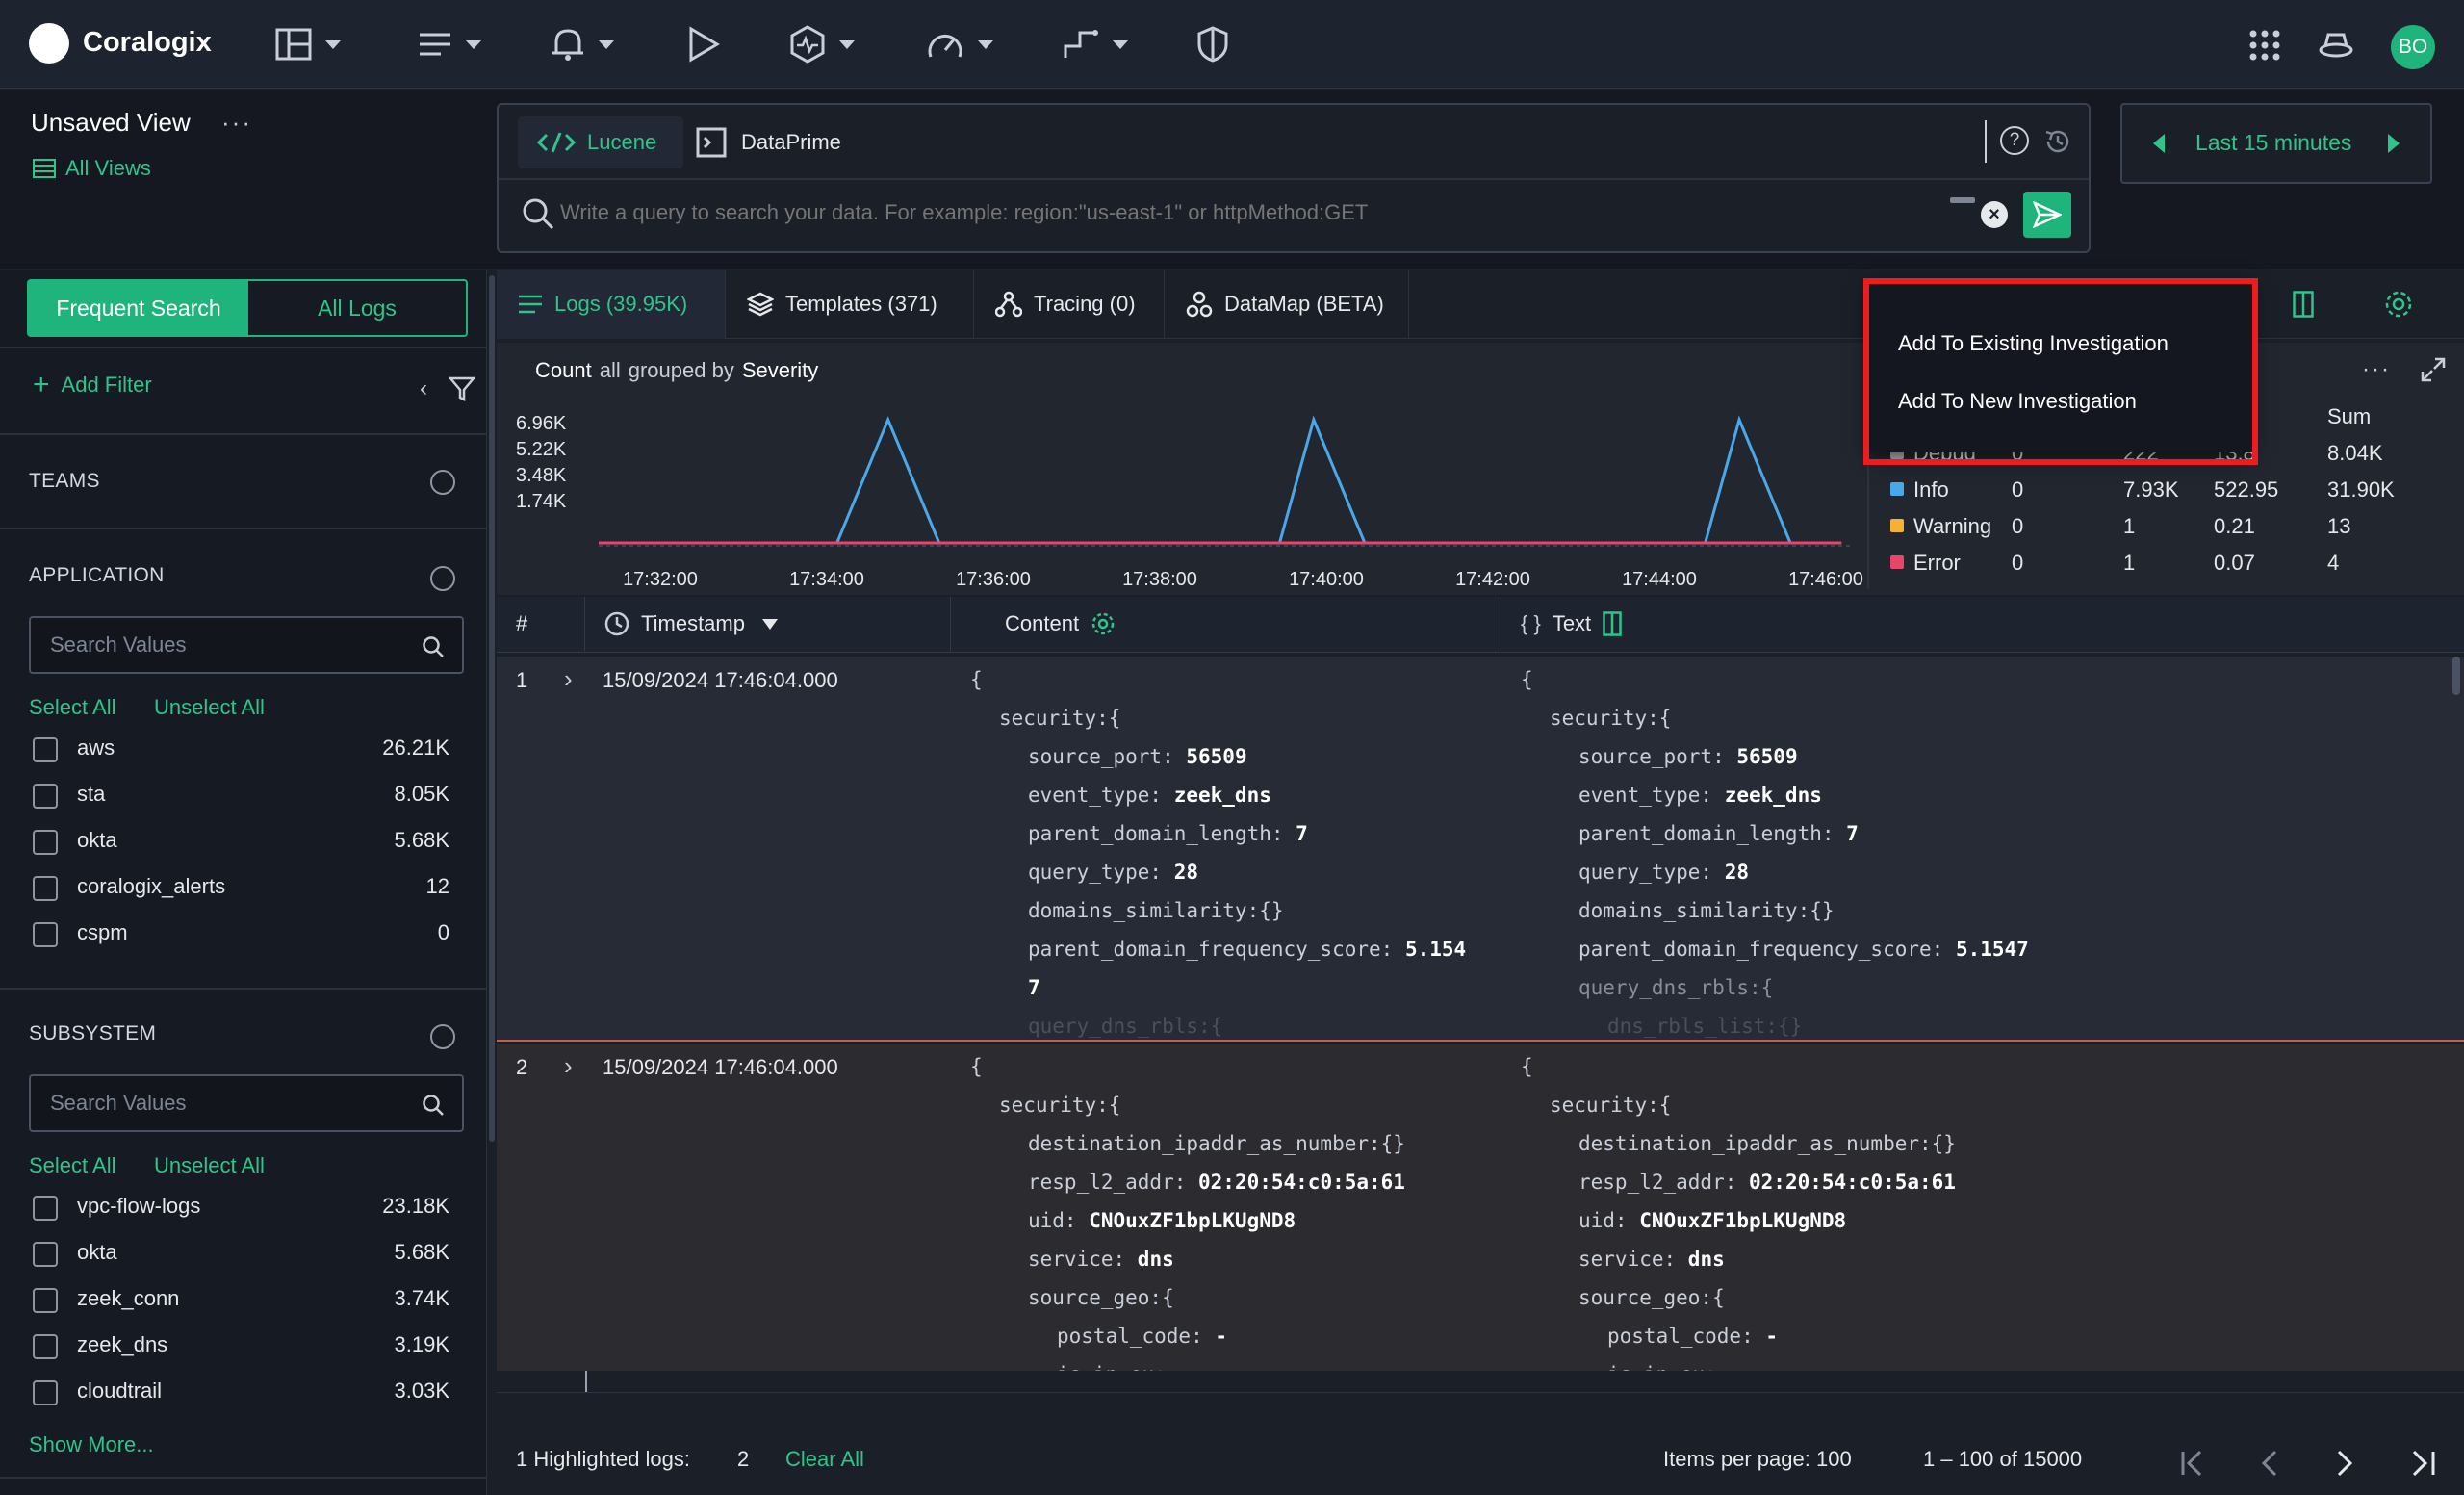 This screenshot has width=2464, height=1495. Describe the element at coordinates (462, 388) in the screenshot. I see `filter-funnel-icon` at that location.